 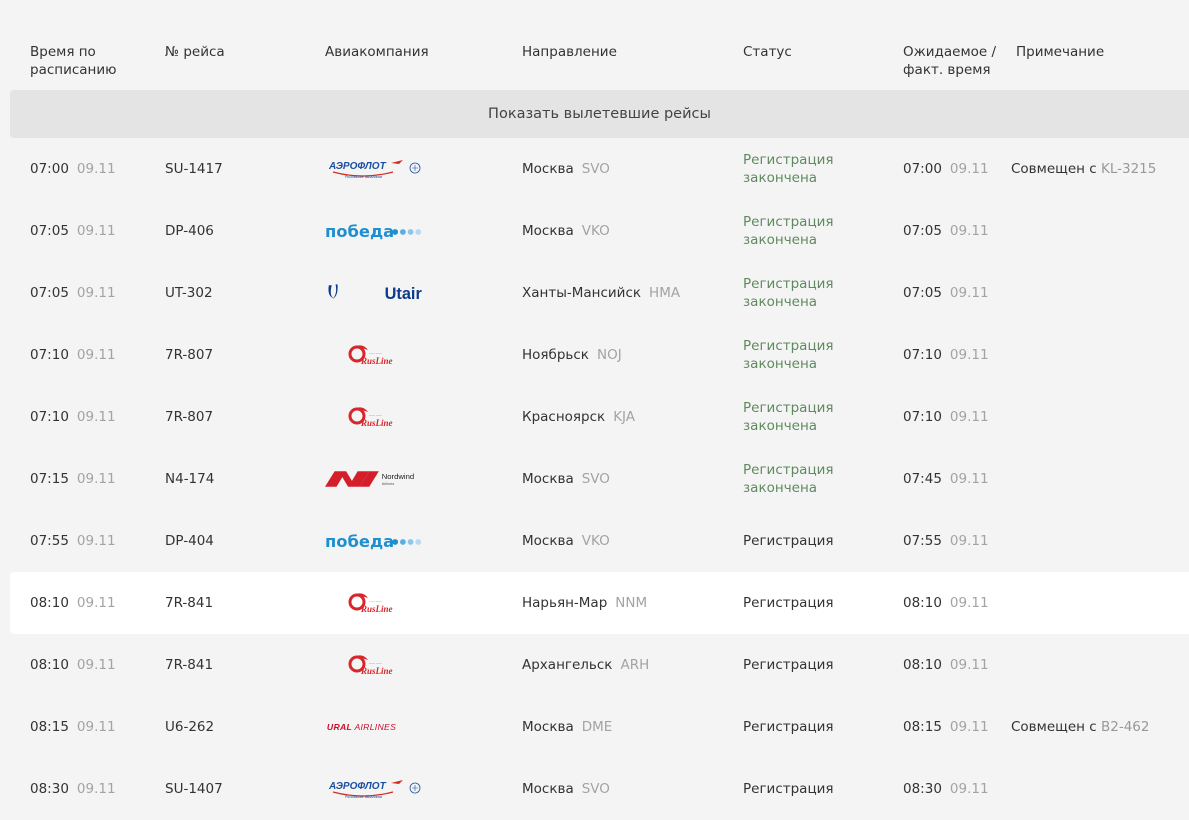 What do you see at coordinates (1080, 727) in the screenshot?
I see `flight-note: Совмещен с B2-462` at bounding box center [1080, 727].